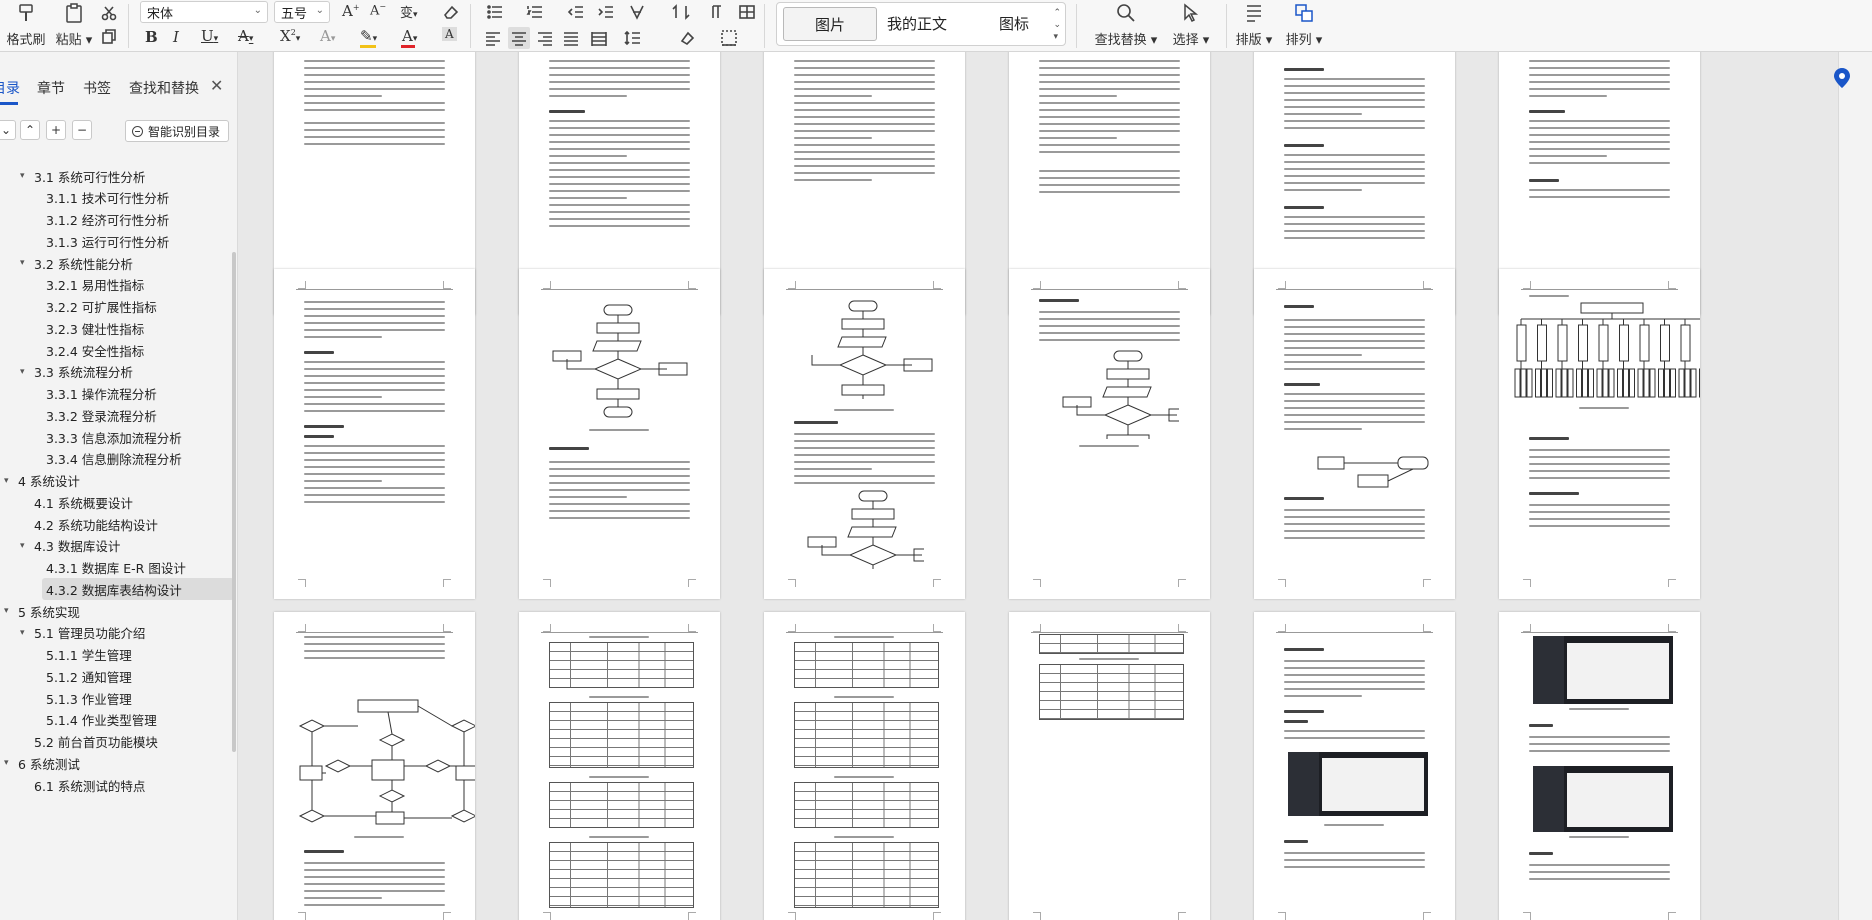 The image size is (1872, 920). Describe the element at coordinates (30, 130) in the screenshot. I see `expand-up-button: ⌃` at that location.